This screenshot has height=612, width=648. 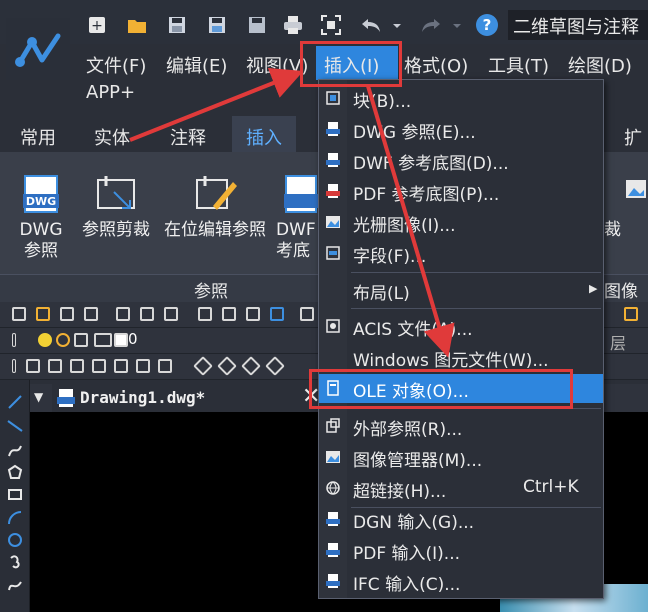 What do you see at coordinates (15, 426) in the screenshot?
I see `xline-icon` at bounding box center [15, 426].